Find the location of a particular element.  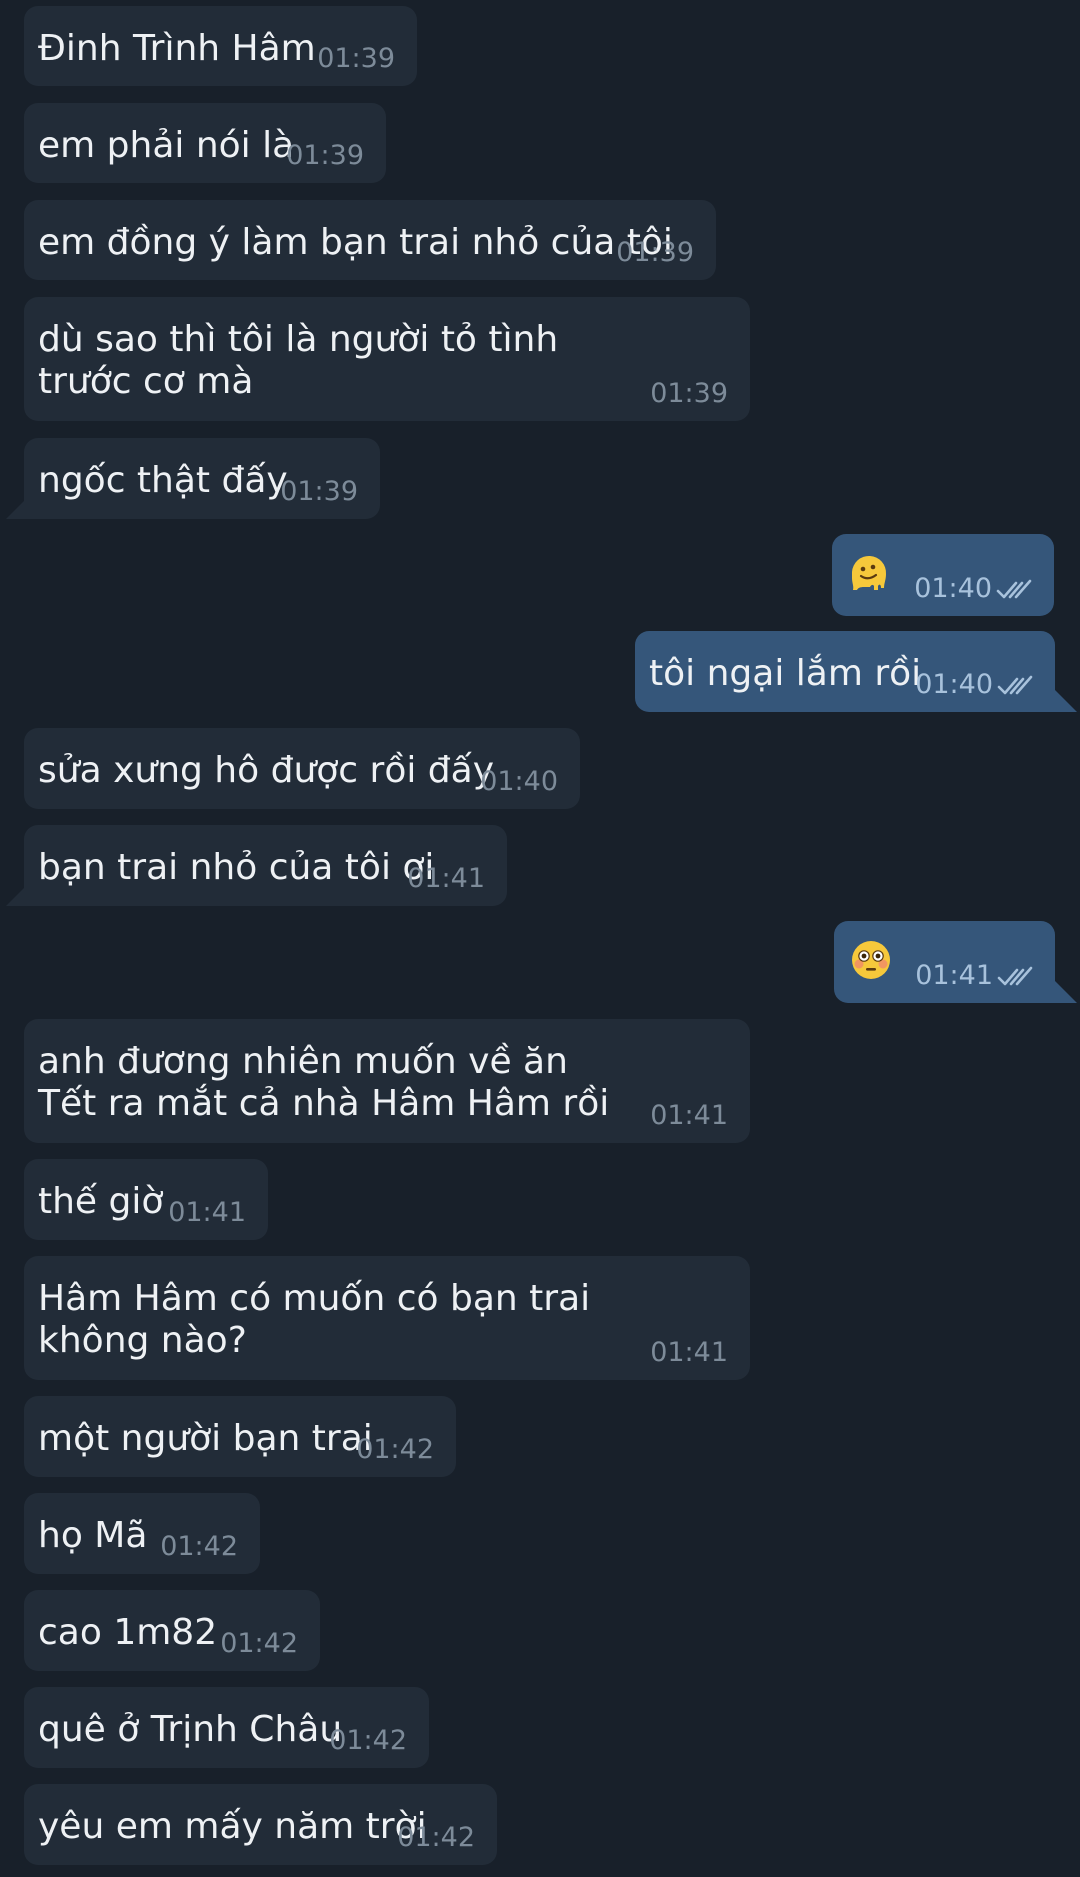

message-text: cao 1m82 is located at coordinates (128, 1632).